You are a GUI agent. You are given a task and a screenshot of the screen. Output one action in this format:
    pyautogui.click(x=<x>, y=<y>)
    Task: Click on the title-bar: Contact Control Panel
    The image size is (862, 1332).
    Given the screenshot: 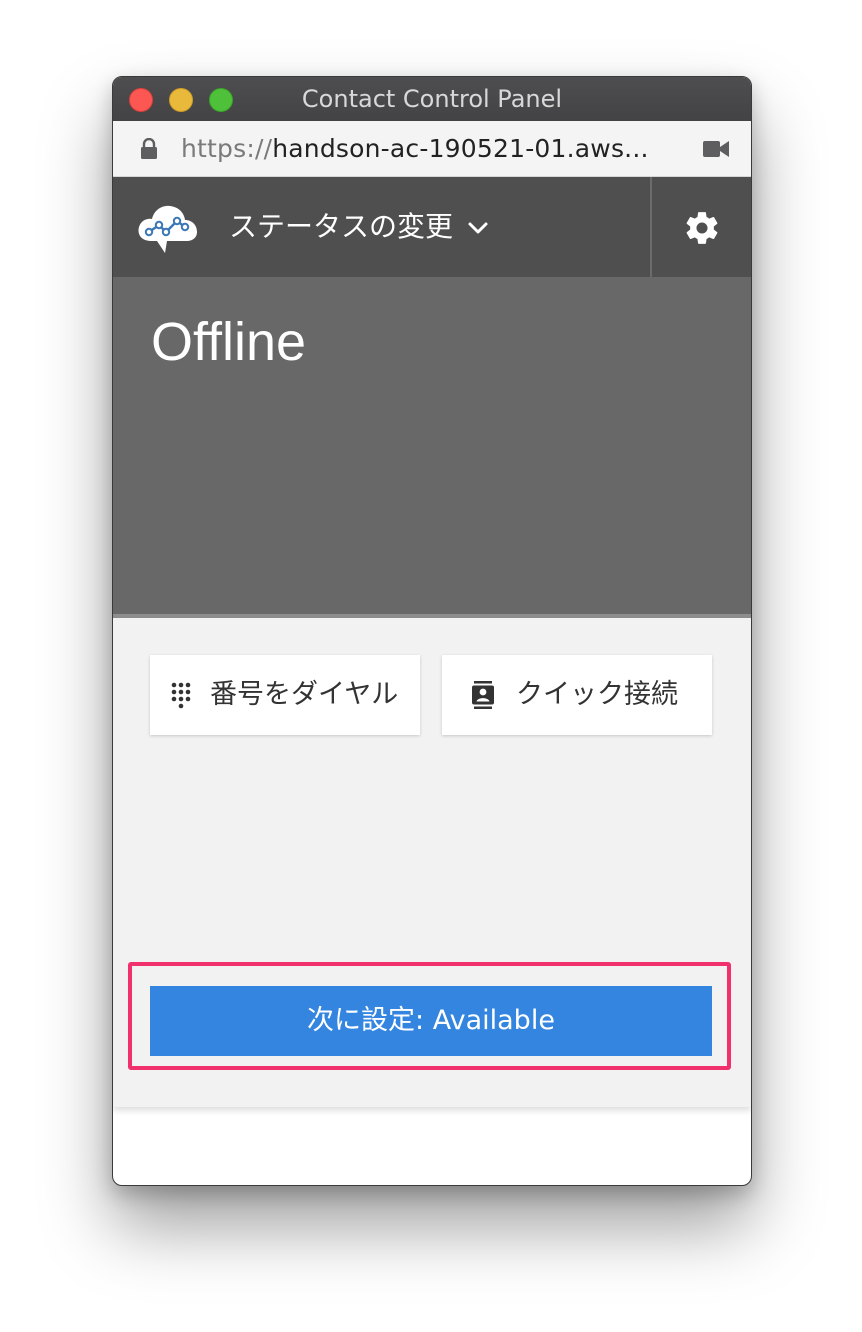 What is the action you would take?
    pyautogui.click(x=432, y=99)
    